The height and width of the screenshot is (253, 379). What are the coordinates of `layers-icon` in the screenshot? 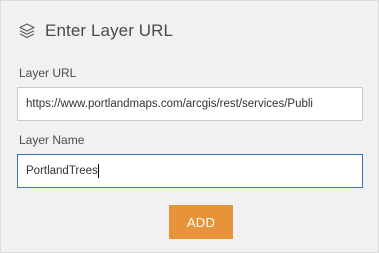 It's located at (27, 31).